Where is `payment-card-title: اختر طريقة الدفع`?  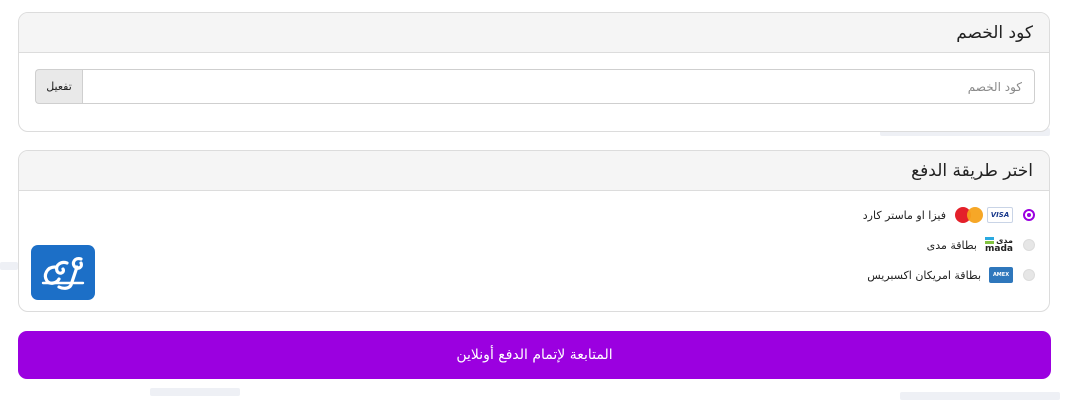
payment-card-title: اختر طريقة الدفع is located at coordinates (534, 171).